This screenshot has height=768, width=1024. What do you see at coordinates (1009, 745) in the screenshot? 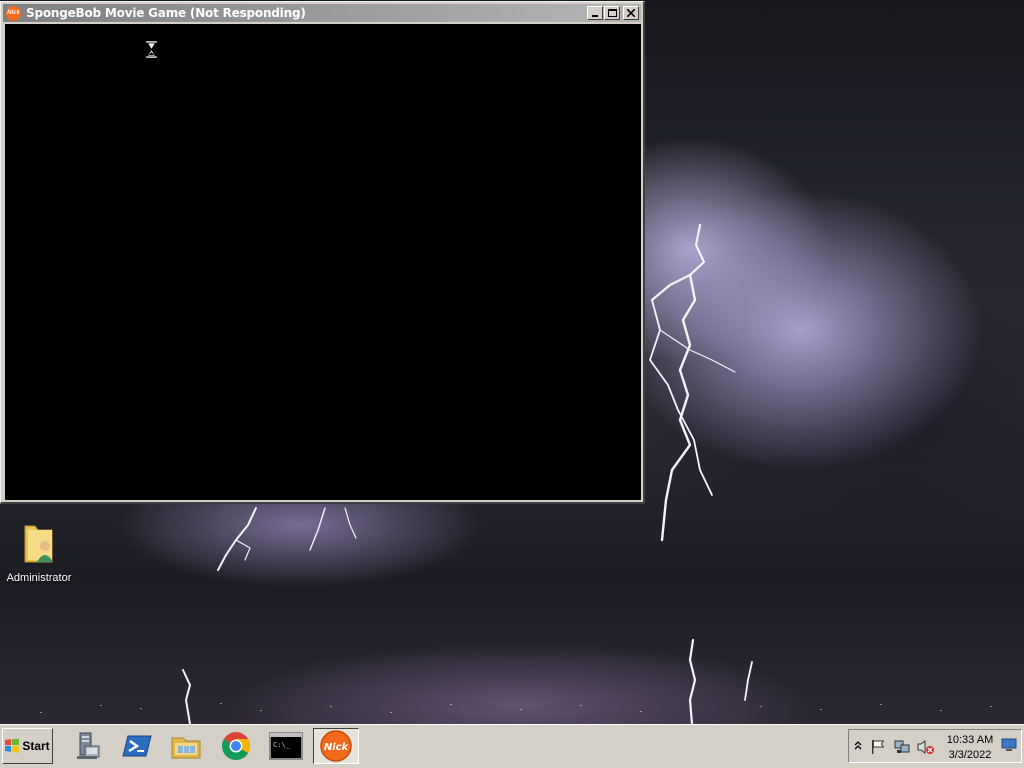
I see `show-desktop-icon` at bounding box center [1009, 745].